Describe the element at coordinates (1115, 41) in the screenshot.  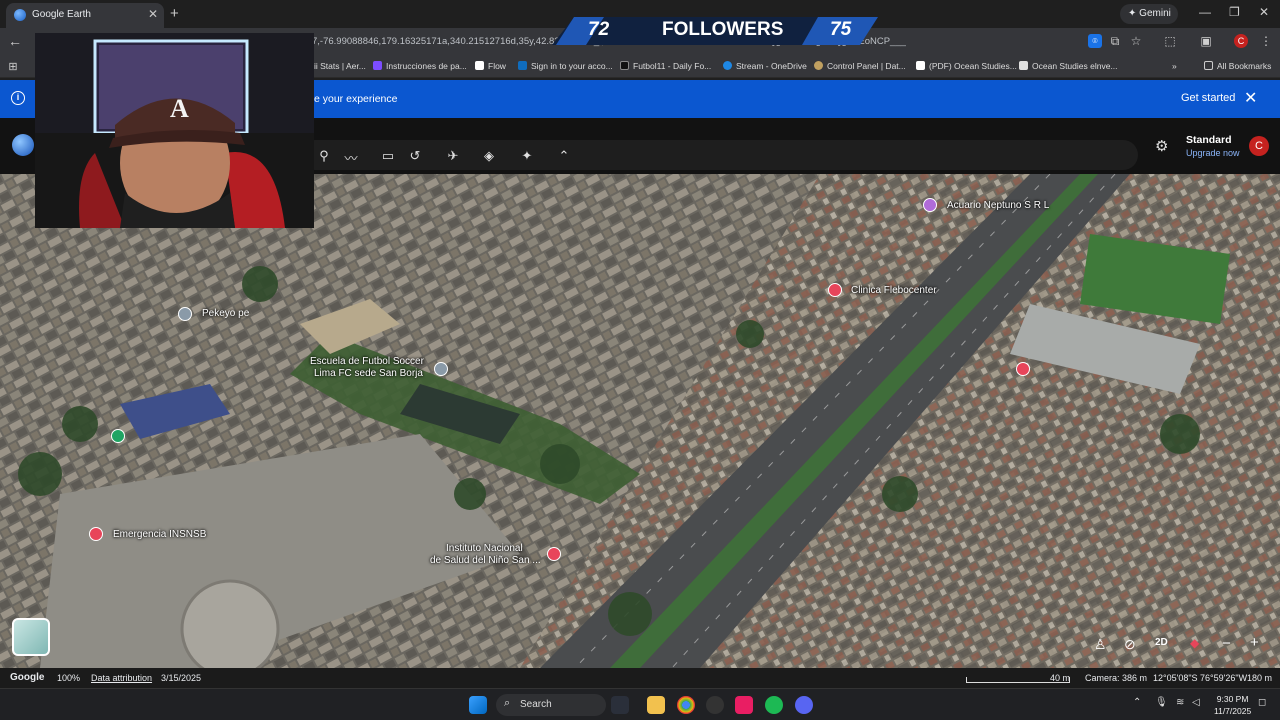
I see `cast-icon: ⧉` at that location.